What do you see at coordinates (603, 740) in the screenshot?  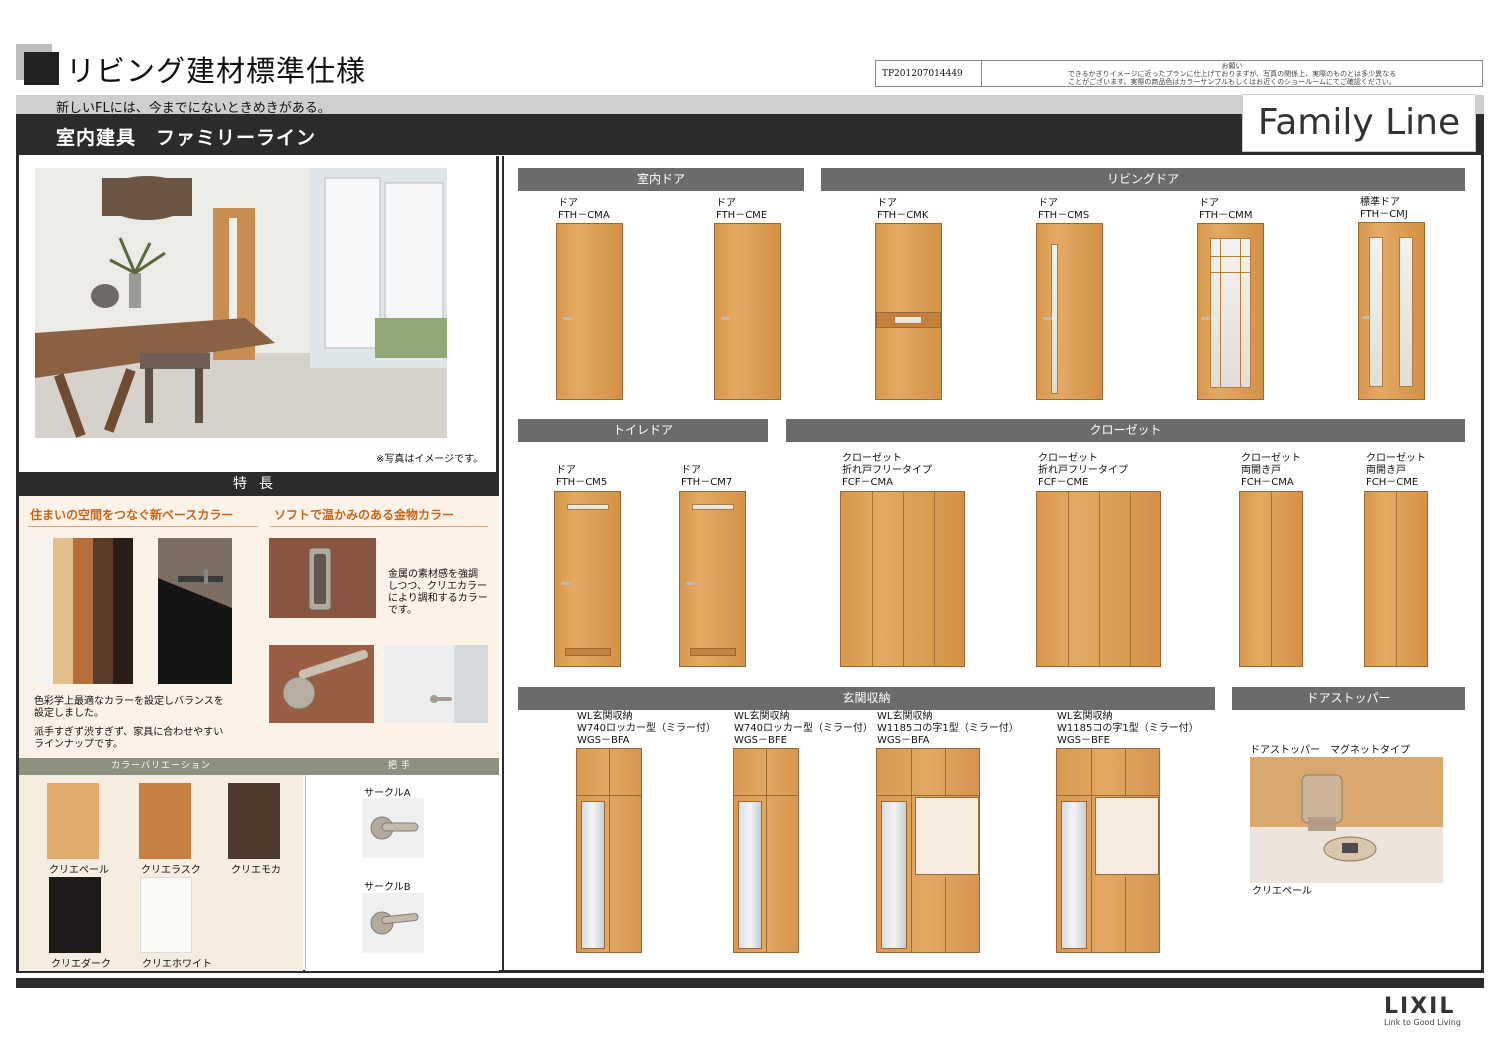 I see `entrance-1-code: WGS－BFA` at bounding box center [603, 740].